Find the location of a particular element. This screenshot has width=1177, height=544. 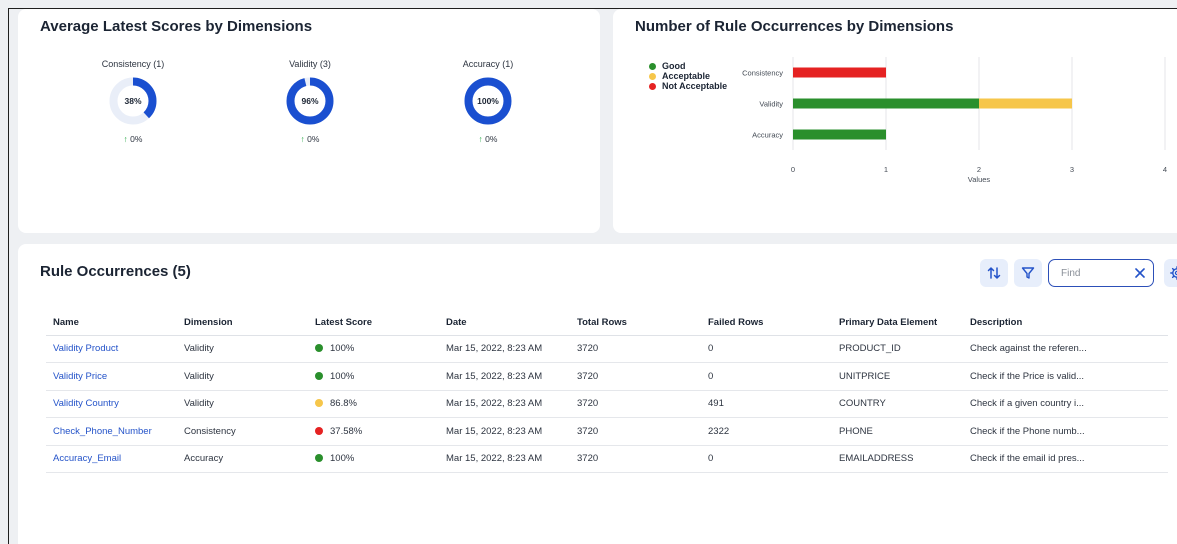

rule-failed-rows: 491 is located at coordinates (766, 404).